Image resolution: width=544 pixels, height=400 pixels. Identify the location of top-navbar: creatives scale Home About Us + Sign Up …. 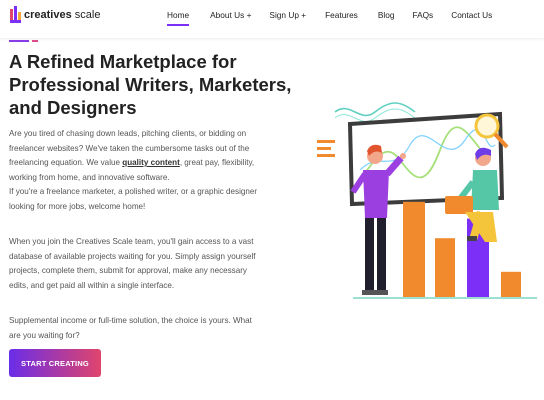
(272, 19).